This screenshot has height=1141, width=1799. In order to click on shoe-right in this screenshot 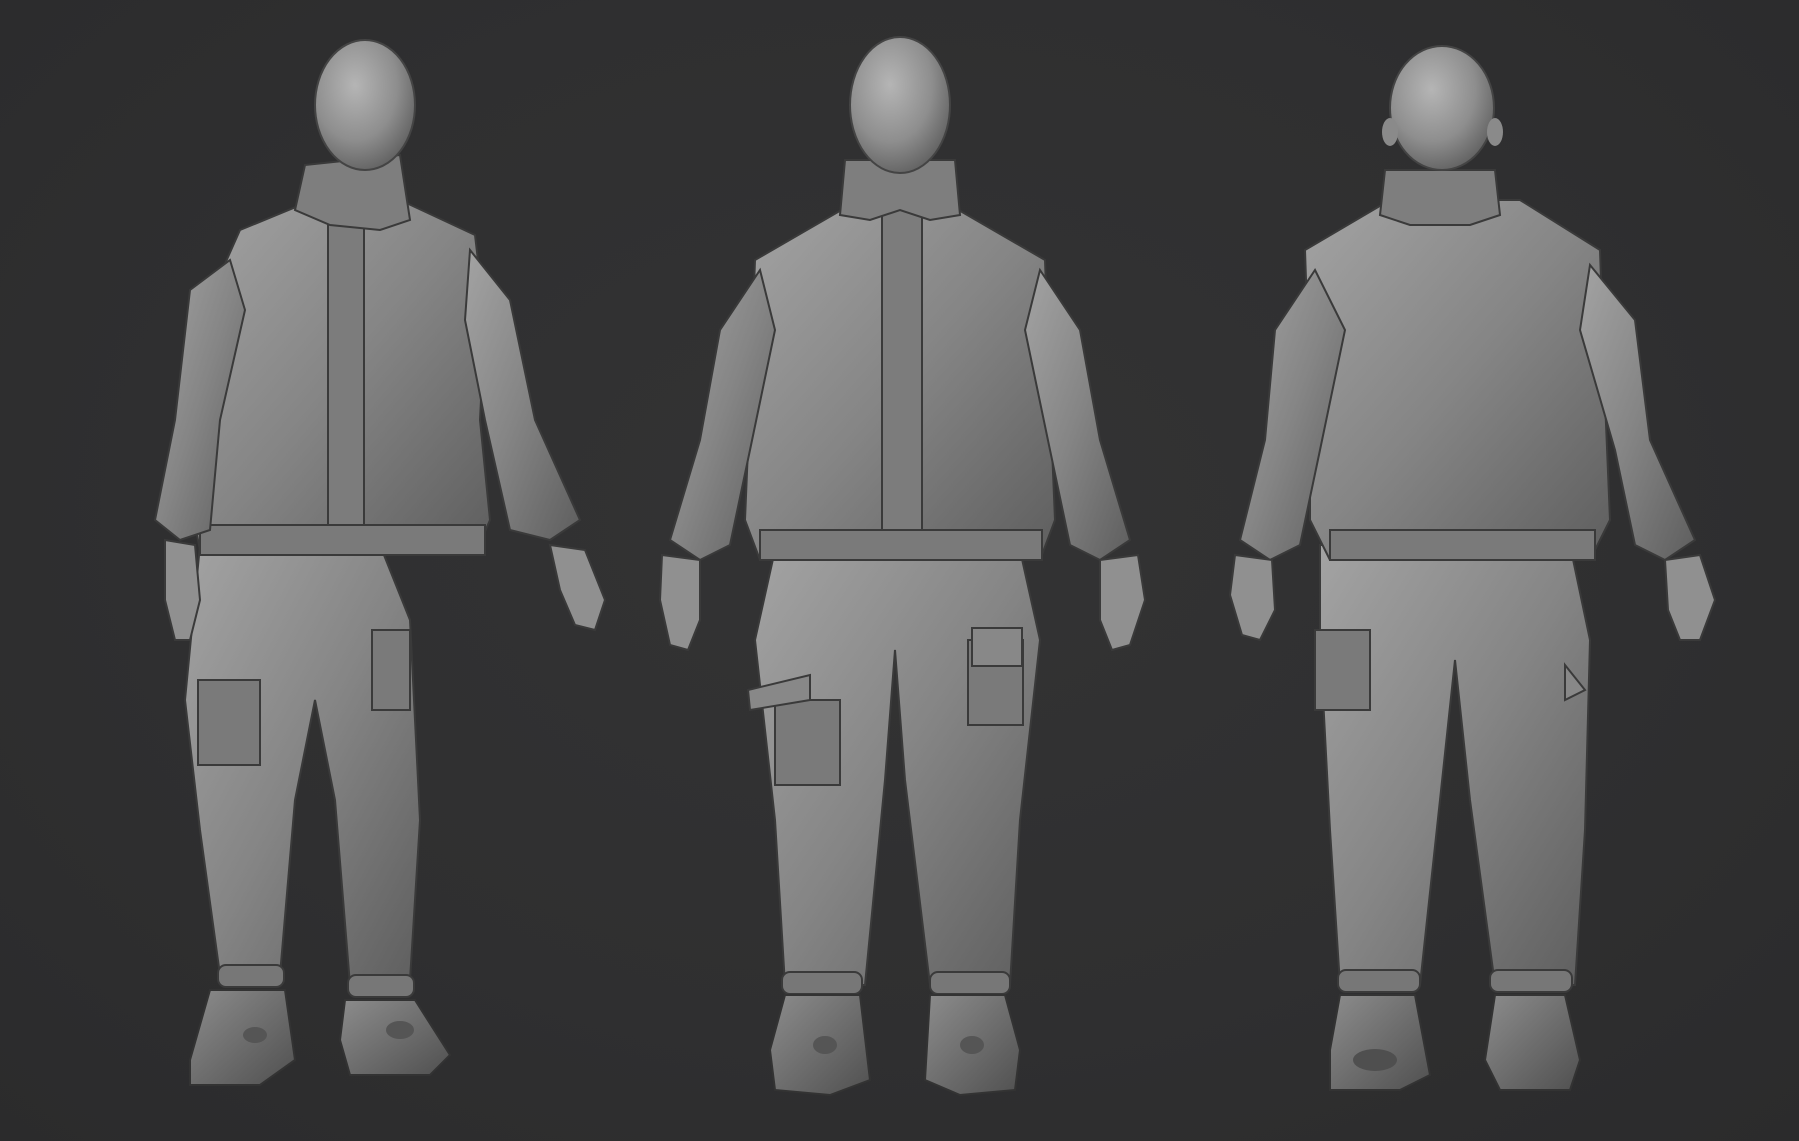, I will do `click(1532, 1042)`.